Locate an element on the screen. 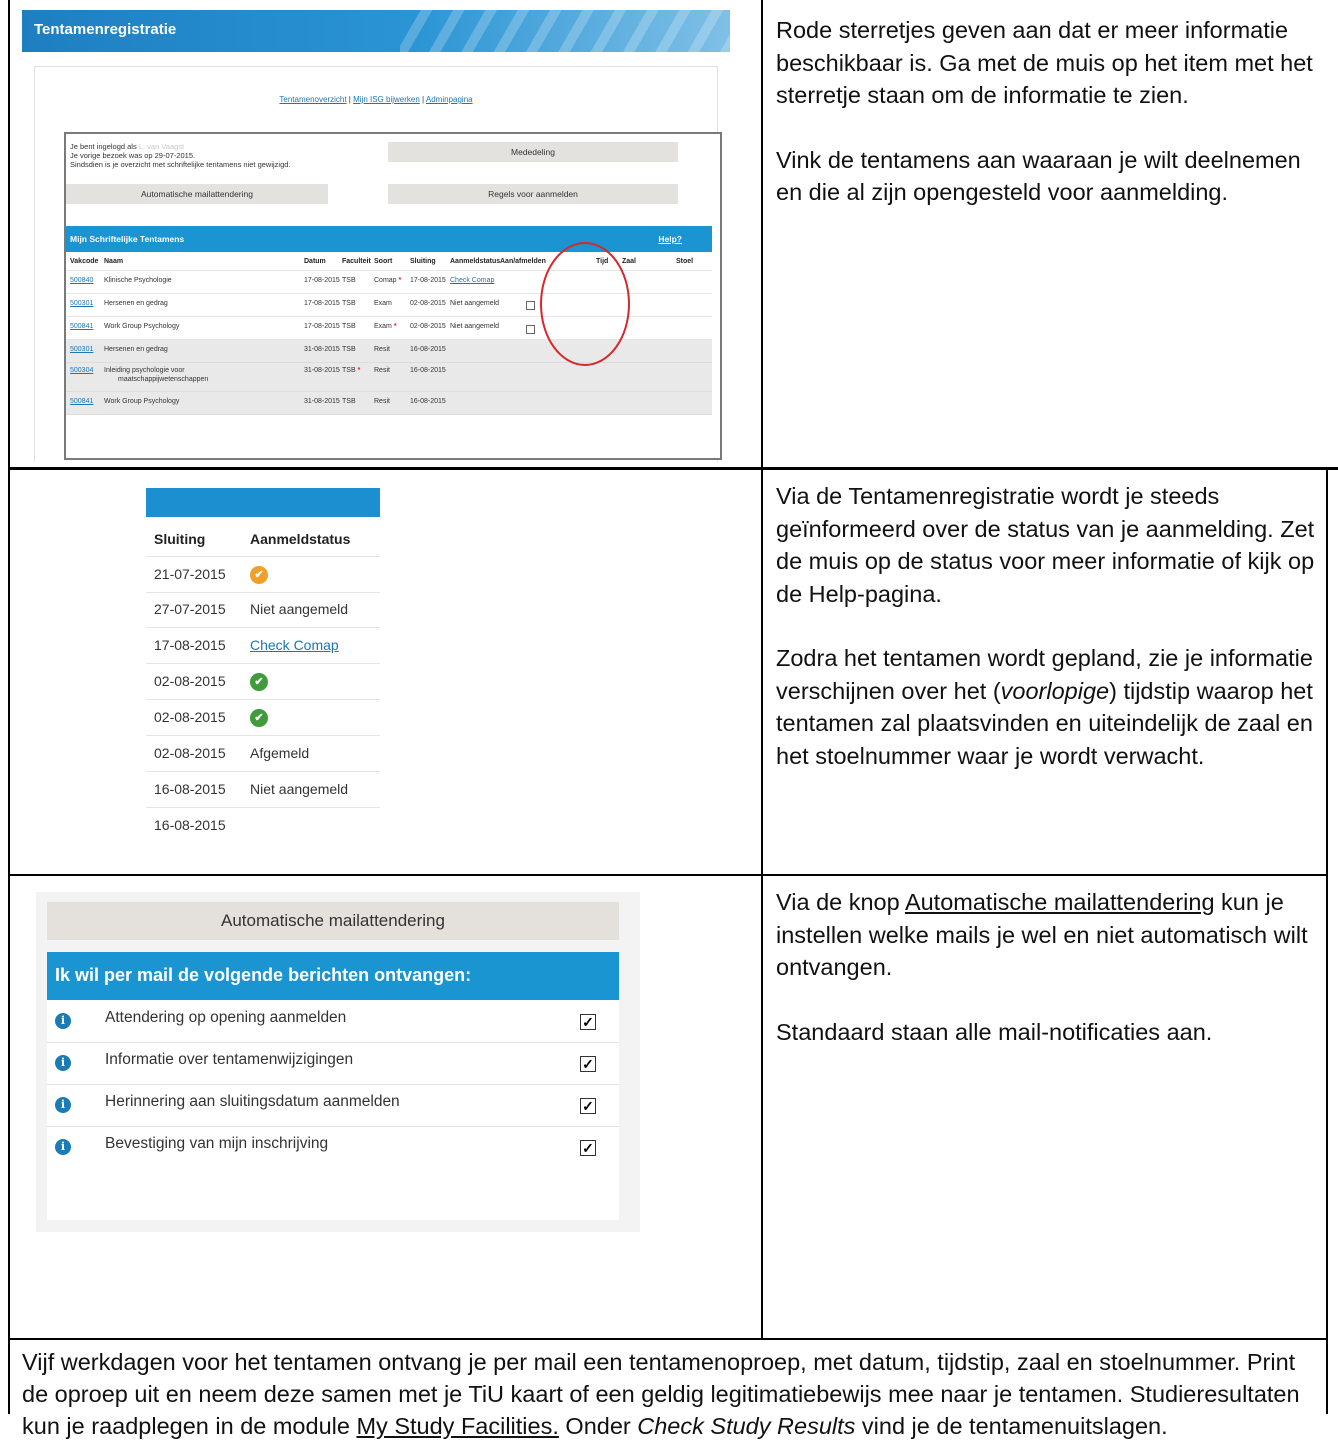  help-link: Help? is located at coordinates (670, 239).